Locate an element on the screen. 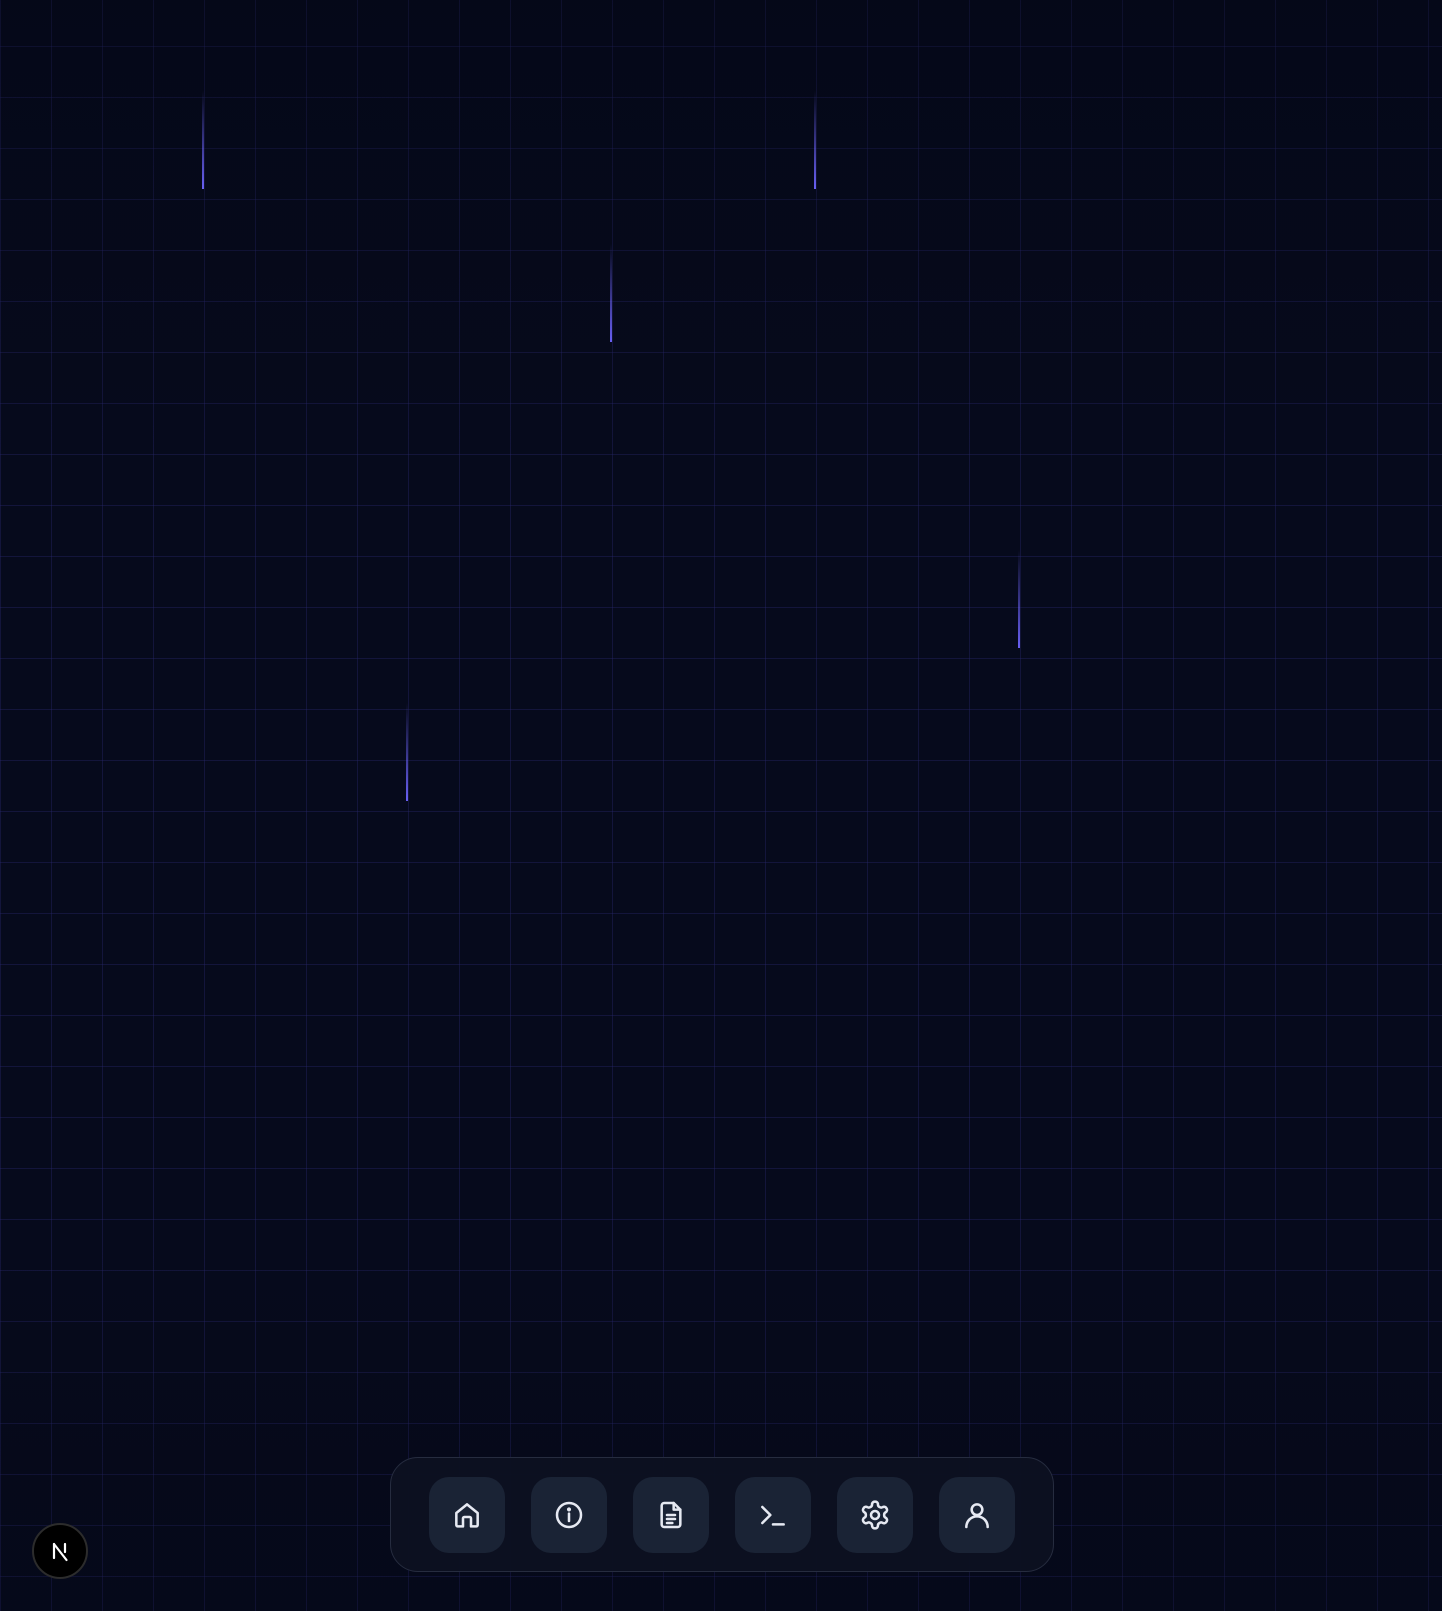 Image resolution: width=1442 pixels, height=1611 pixels. document-icon is located at coordinates (671, 1514).